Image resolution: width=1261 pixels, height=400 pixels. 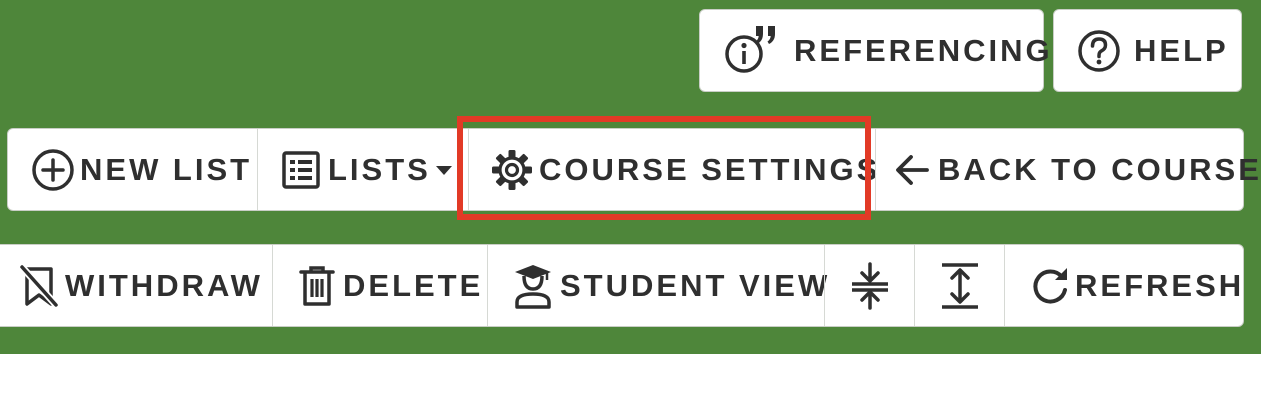 I want to click on caret-down-icon, so click(x=444, y=170).